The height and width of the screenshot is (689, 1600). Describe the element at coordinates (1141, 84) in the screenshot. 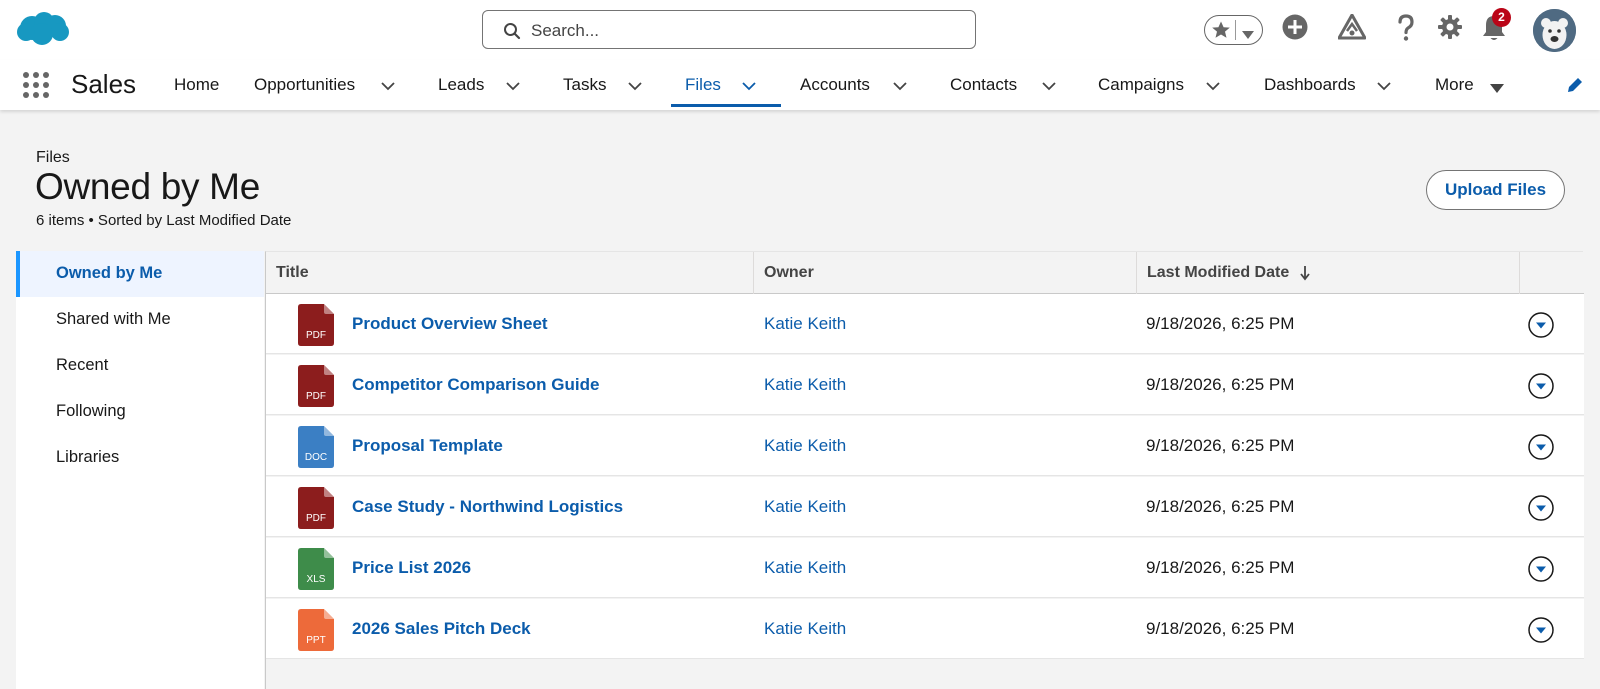

I see `nav-tab-label: Campaigns` at that location.